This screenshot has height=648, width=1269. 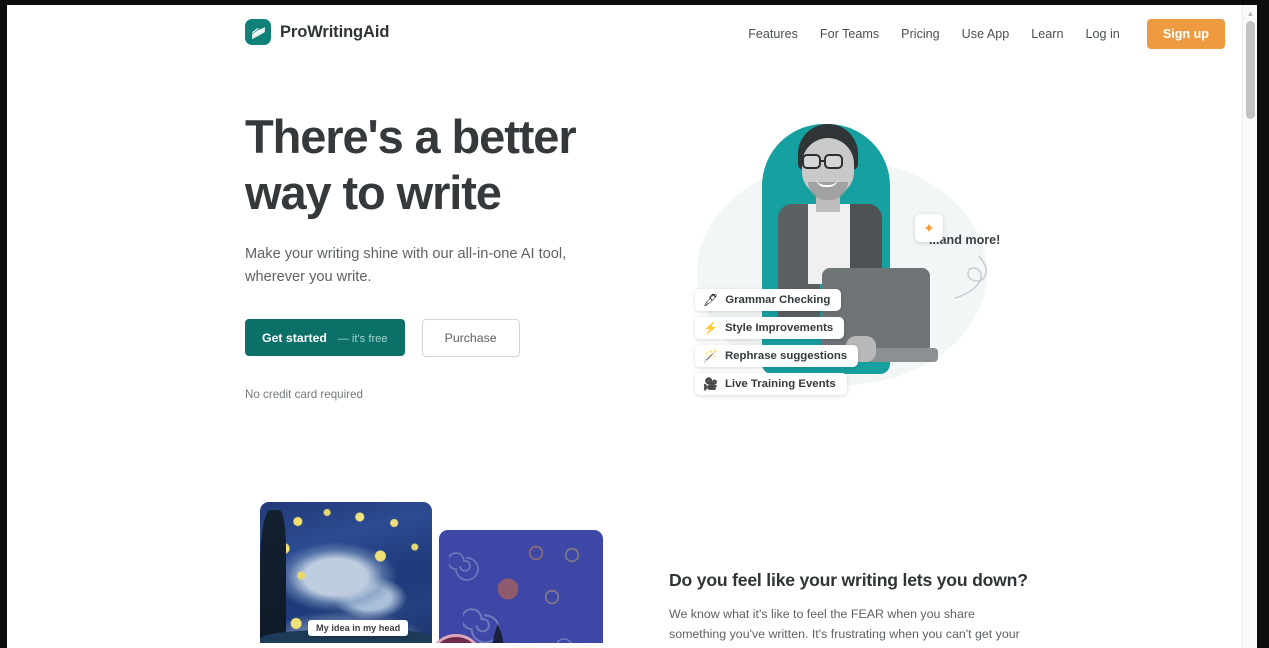 What do you see at coordinates (786, 356) in the screenshot?
I see `feature-chip-label: Rephrase suggestions` at bounding box center [786, 356].